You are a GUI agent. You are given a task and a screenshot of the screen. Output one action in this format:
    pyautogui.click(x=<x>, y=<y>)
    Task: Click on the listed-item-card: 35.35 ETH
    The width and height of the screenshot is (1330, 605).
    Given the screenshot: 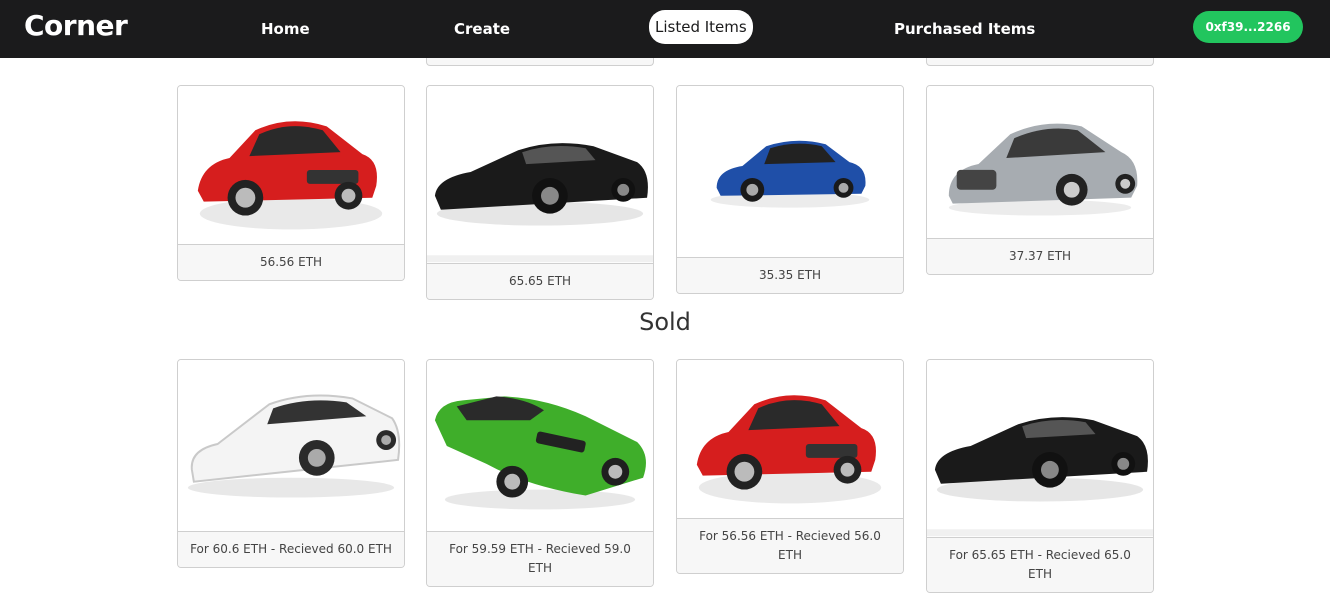 What is the action you would take?
    pyautogui.click(x=790, y=189)
    